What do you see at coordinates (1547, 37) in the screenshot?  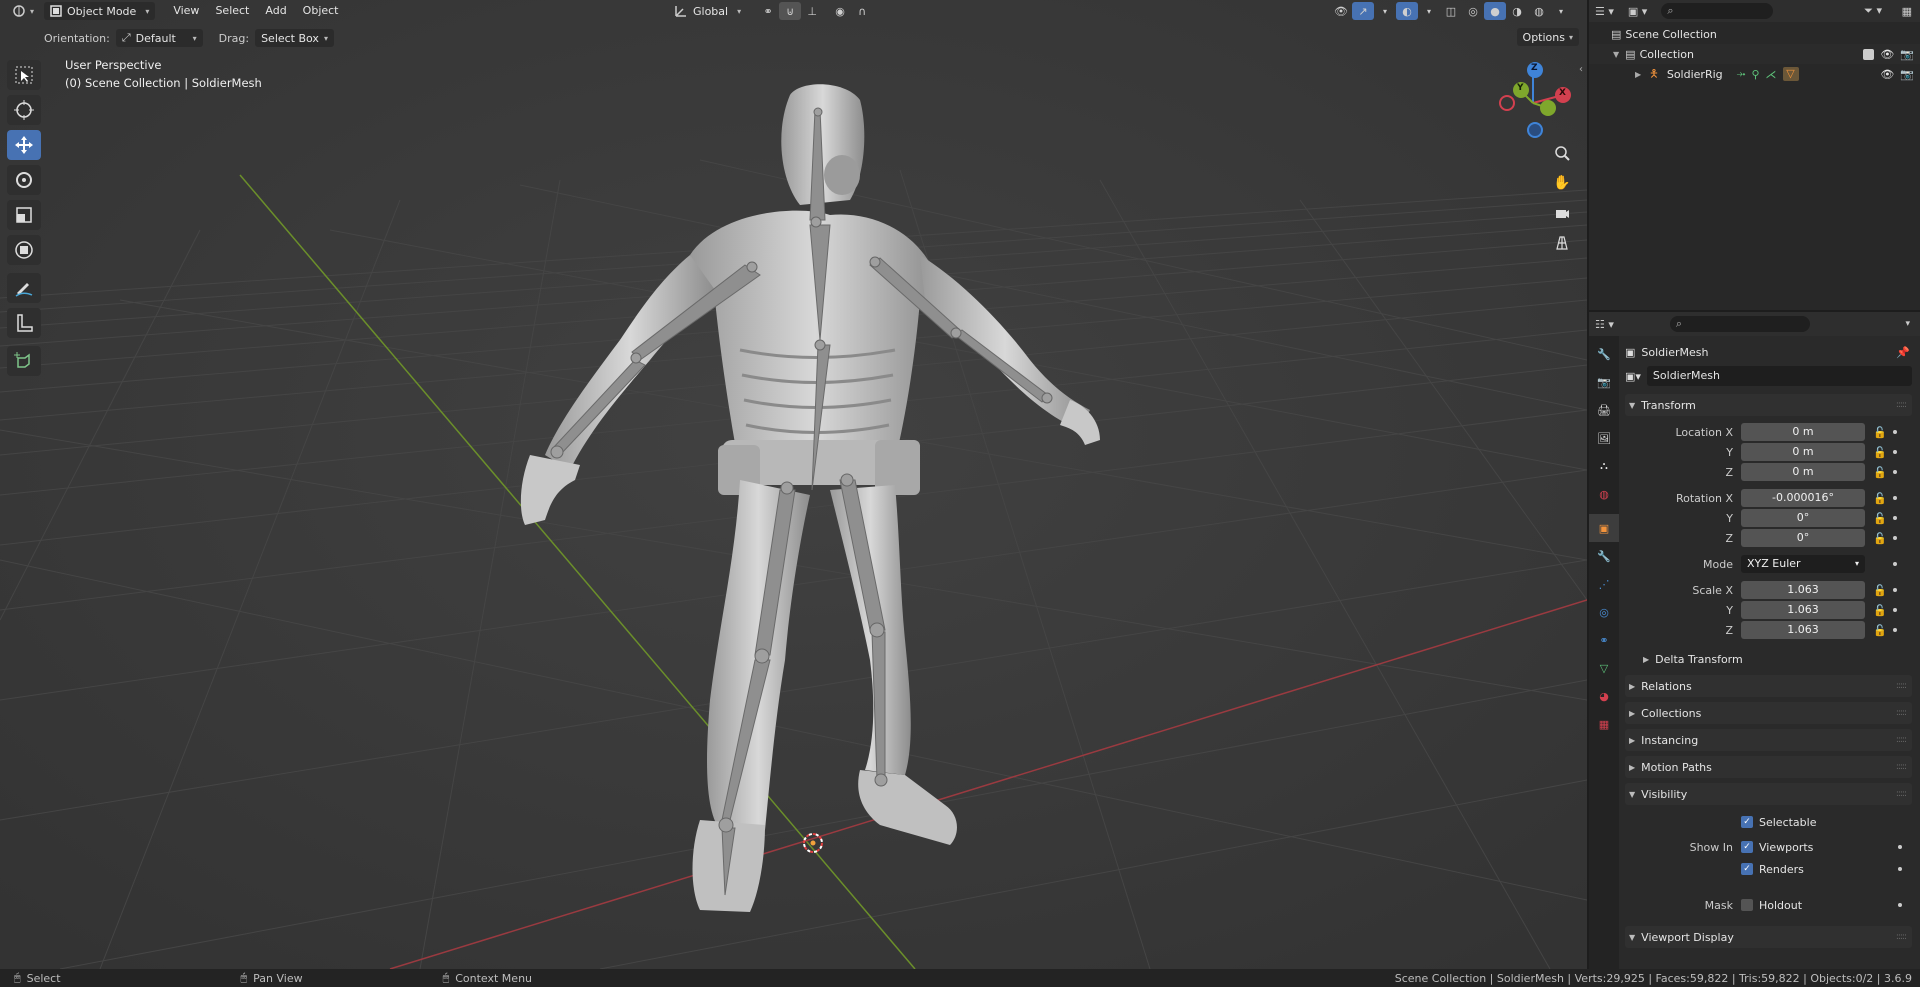 I see `options-dropdown: Options ▾` at bounding box center [1547, 37].